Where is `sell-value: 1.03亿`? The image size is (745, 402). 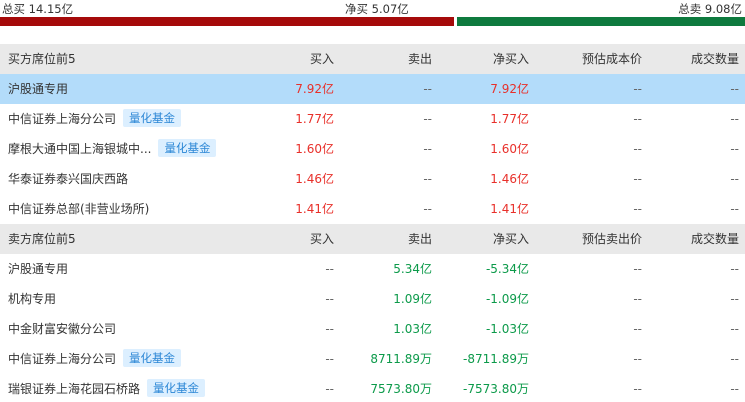
sell-value: 1.03亿 is located at coordinates (412, 329).